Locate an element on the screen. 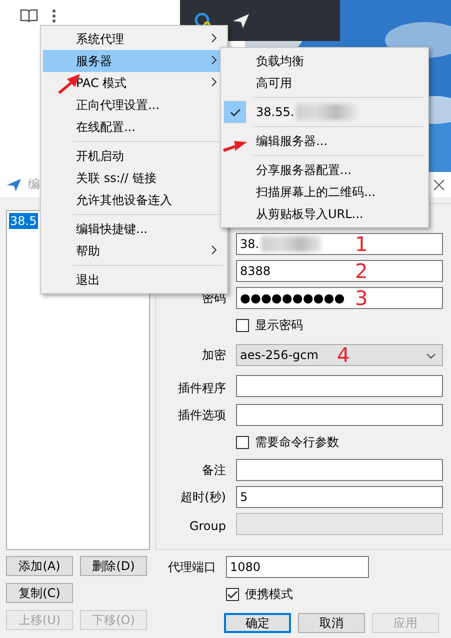  input-field: 1080 is located at coordinates (297, 567).